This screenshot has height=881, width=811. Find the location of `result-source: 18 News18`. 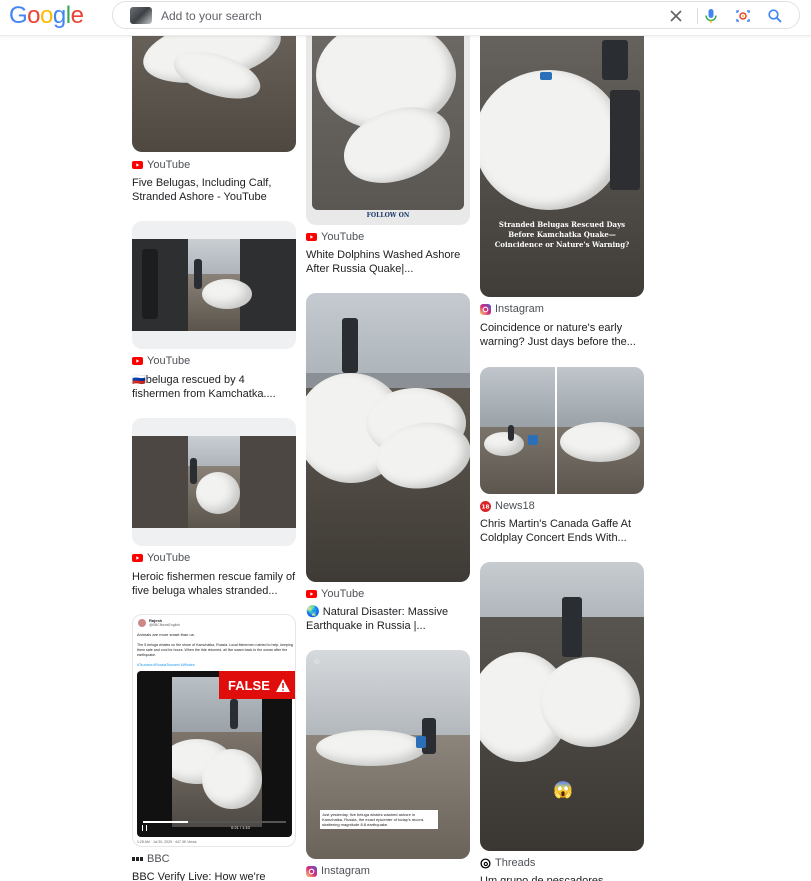

result-source: 18 News18 is located at coordinates (507, 506).